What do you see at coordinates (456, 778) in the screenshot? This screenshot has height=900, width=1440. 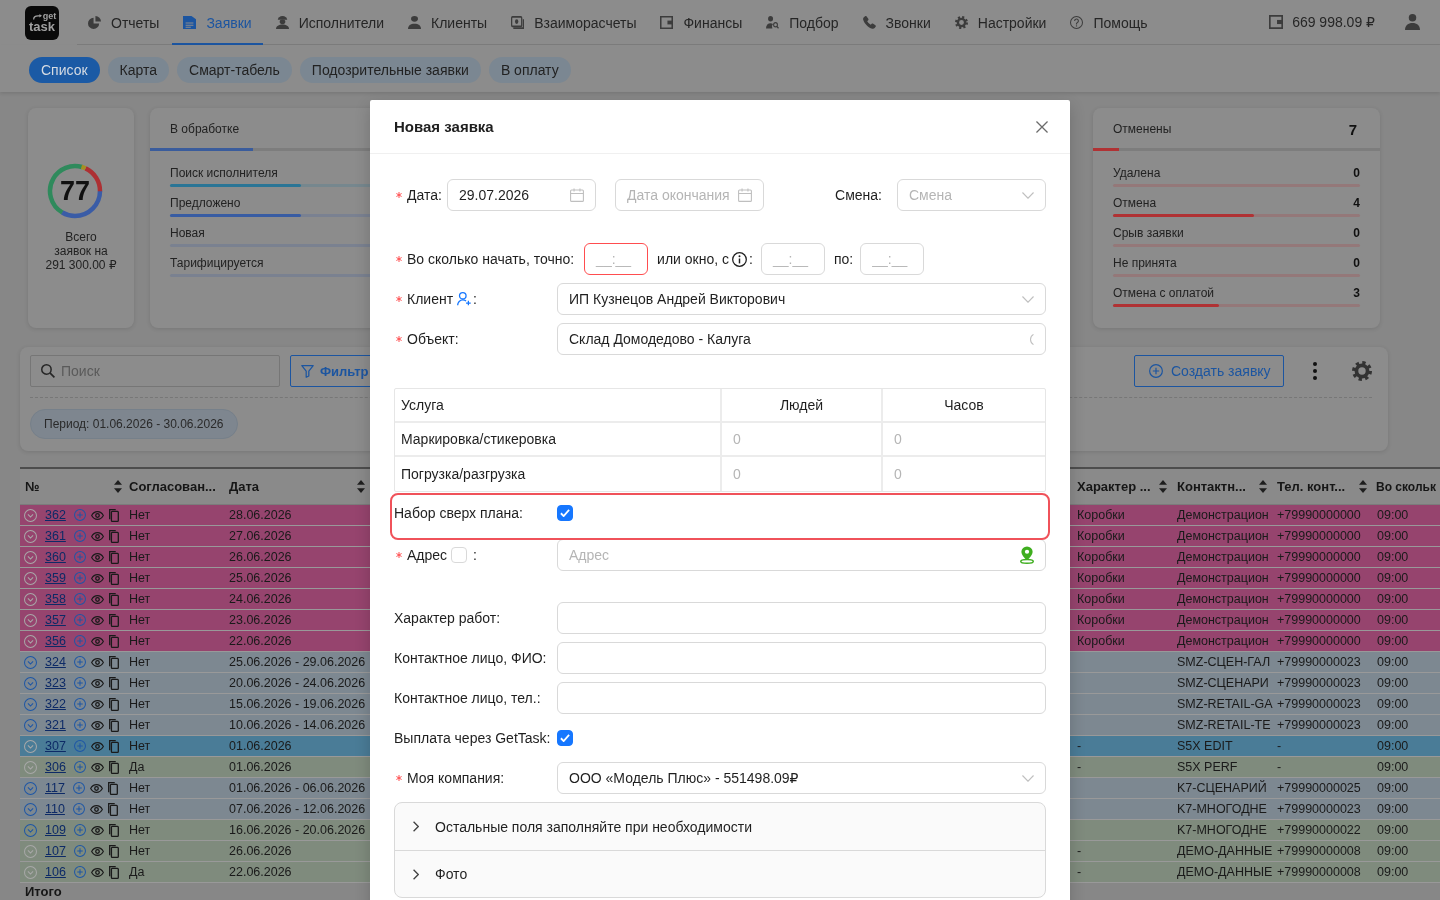 I see `field-label: Моя компания:` at bounding box center [456, 778].